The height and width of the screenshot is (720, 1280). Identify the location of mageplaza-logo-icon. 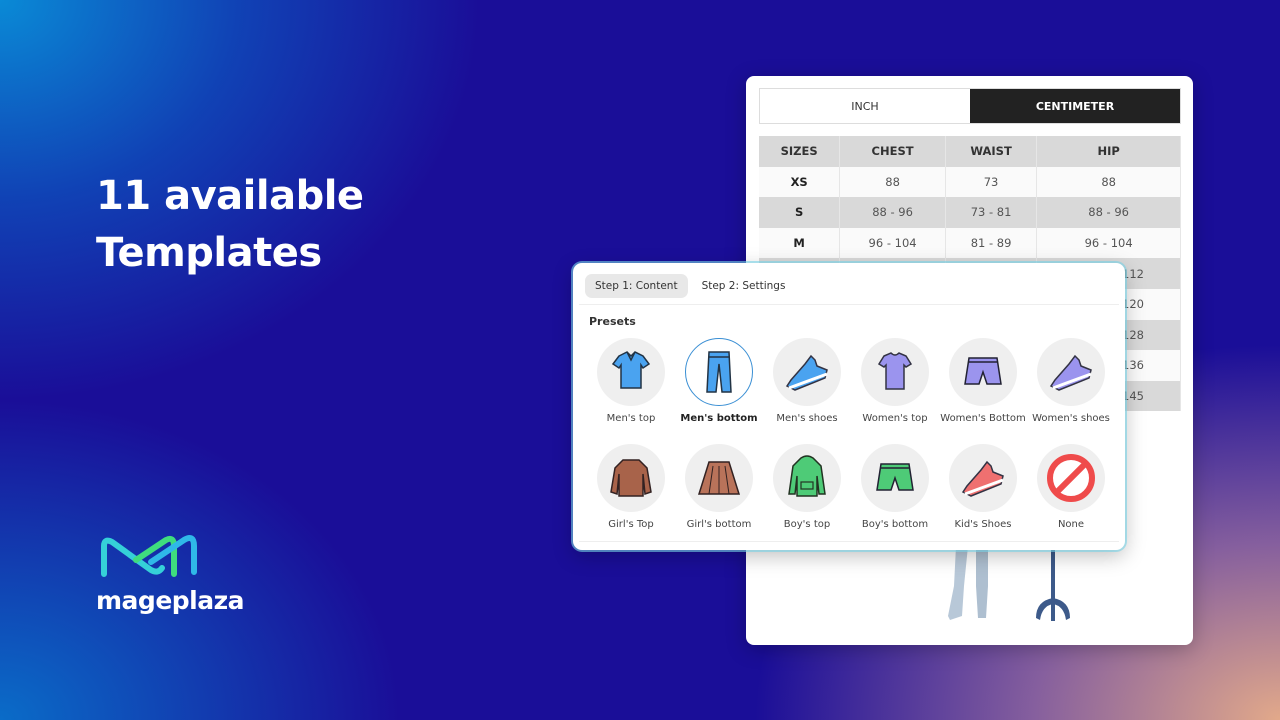
(149, 556).